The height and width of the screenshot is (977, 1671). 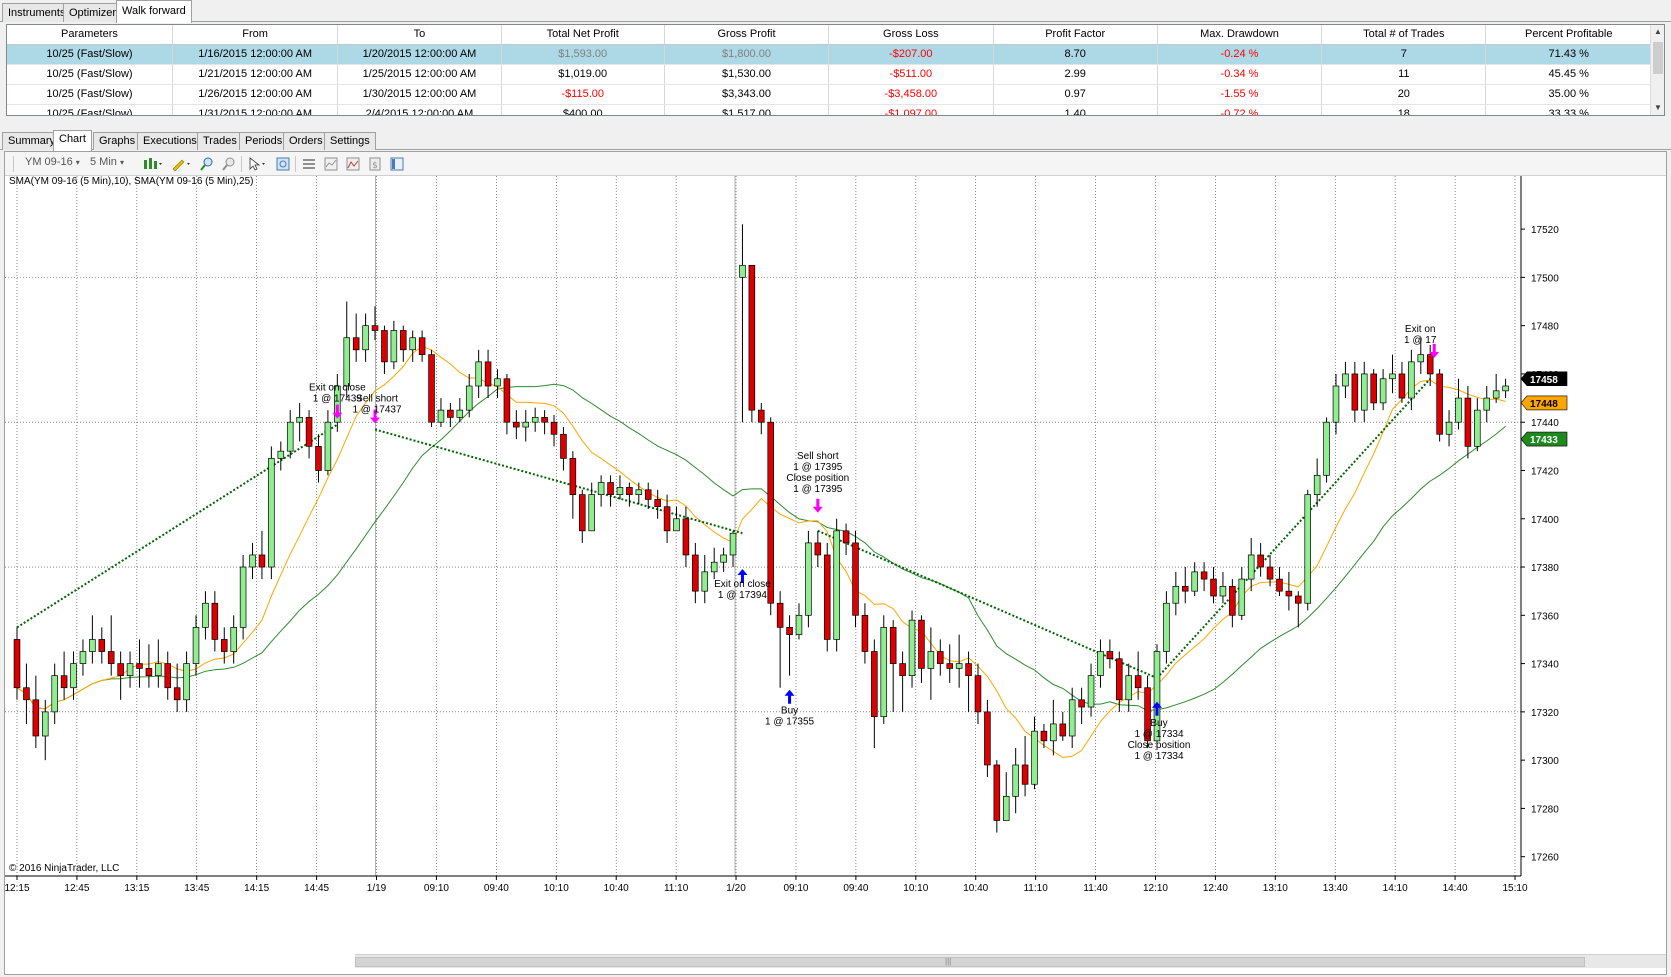 I want to click on table-cell: 2/4/2015 12:00:00 AM, so click(x=419, y=109).